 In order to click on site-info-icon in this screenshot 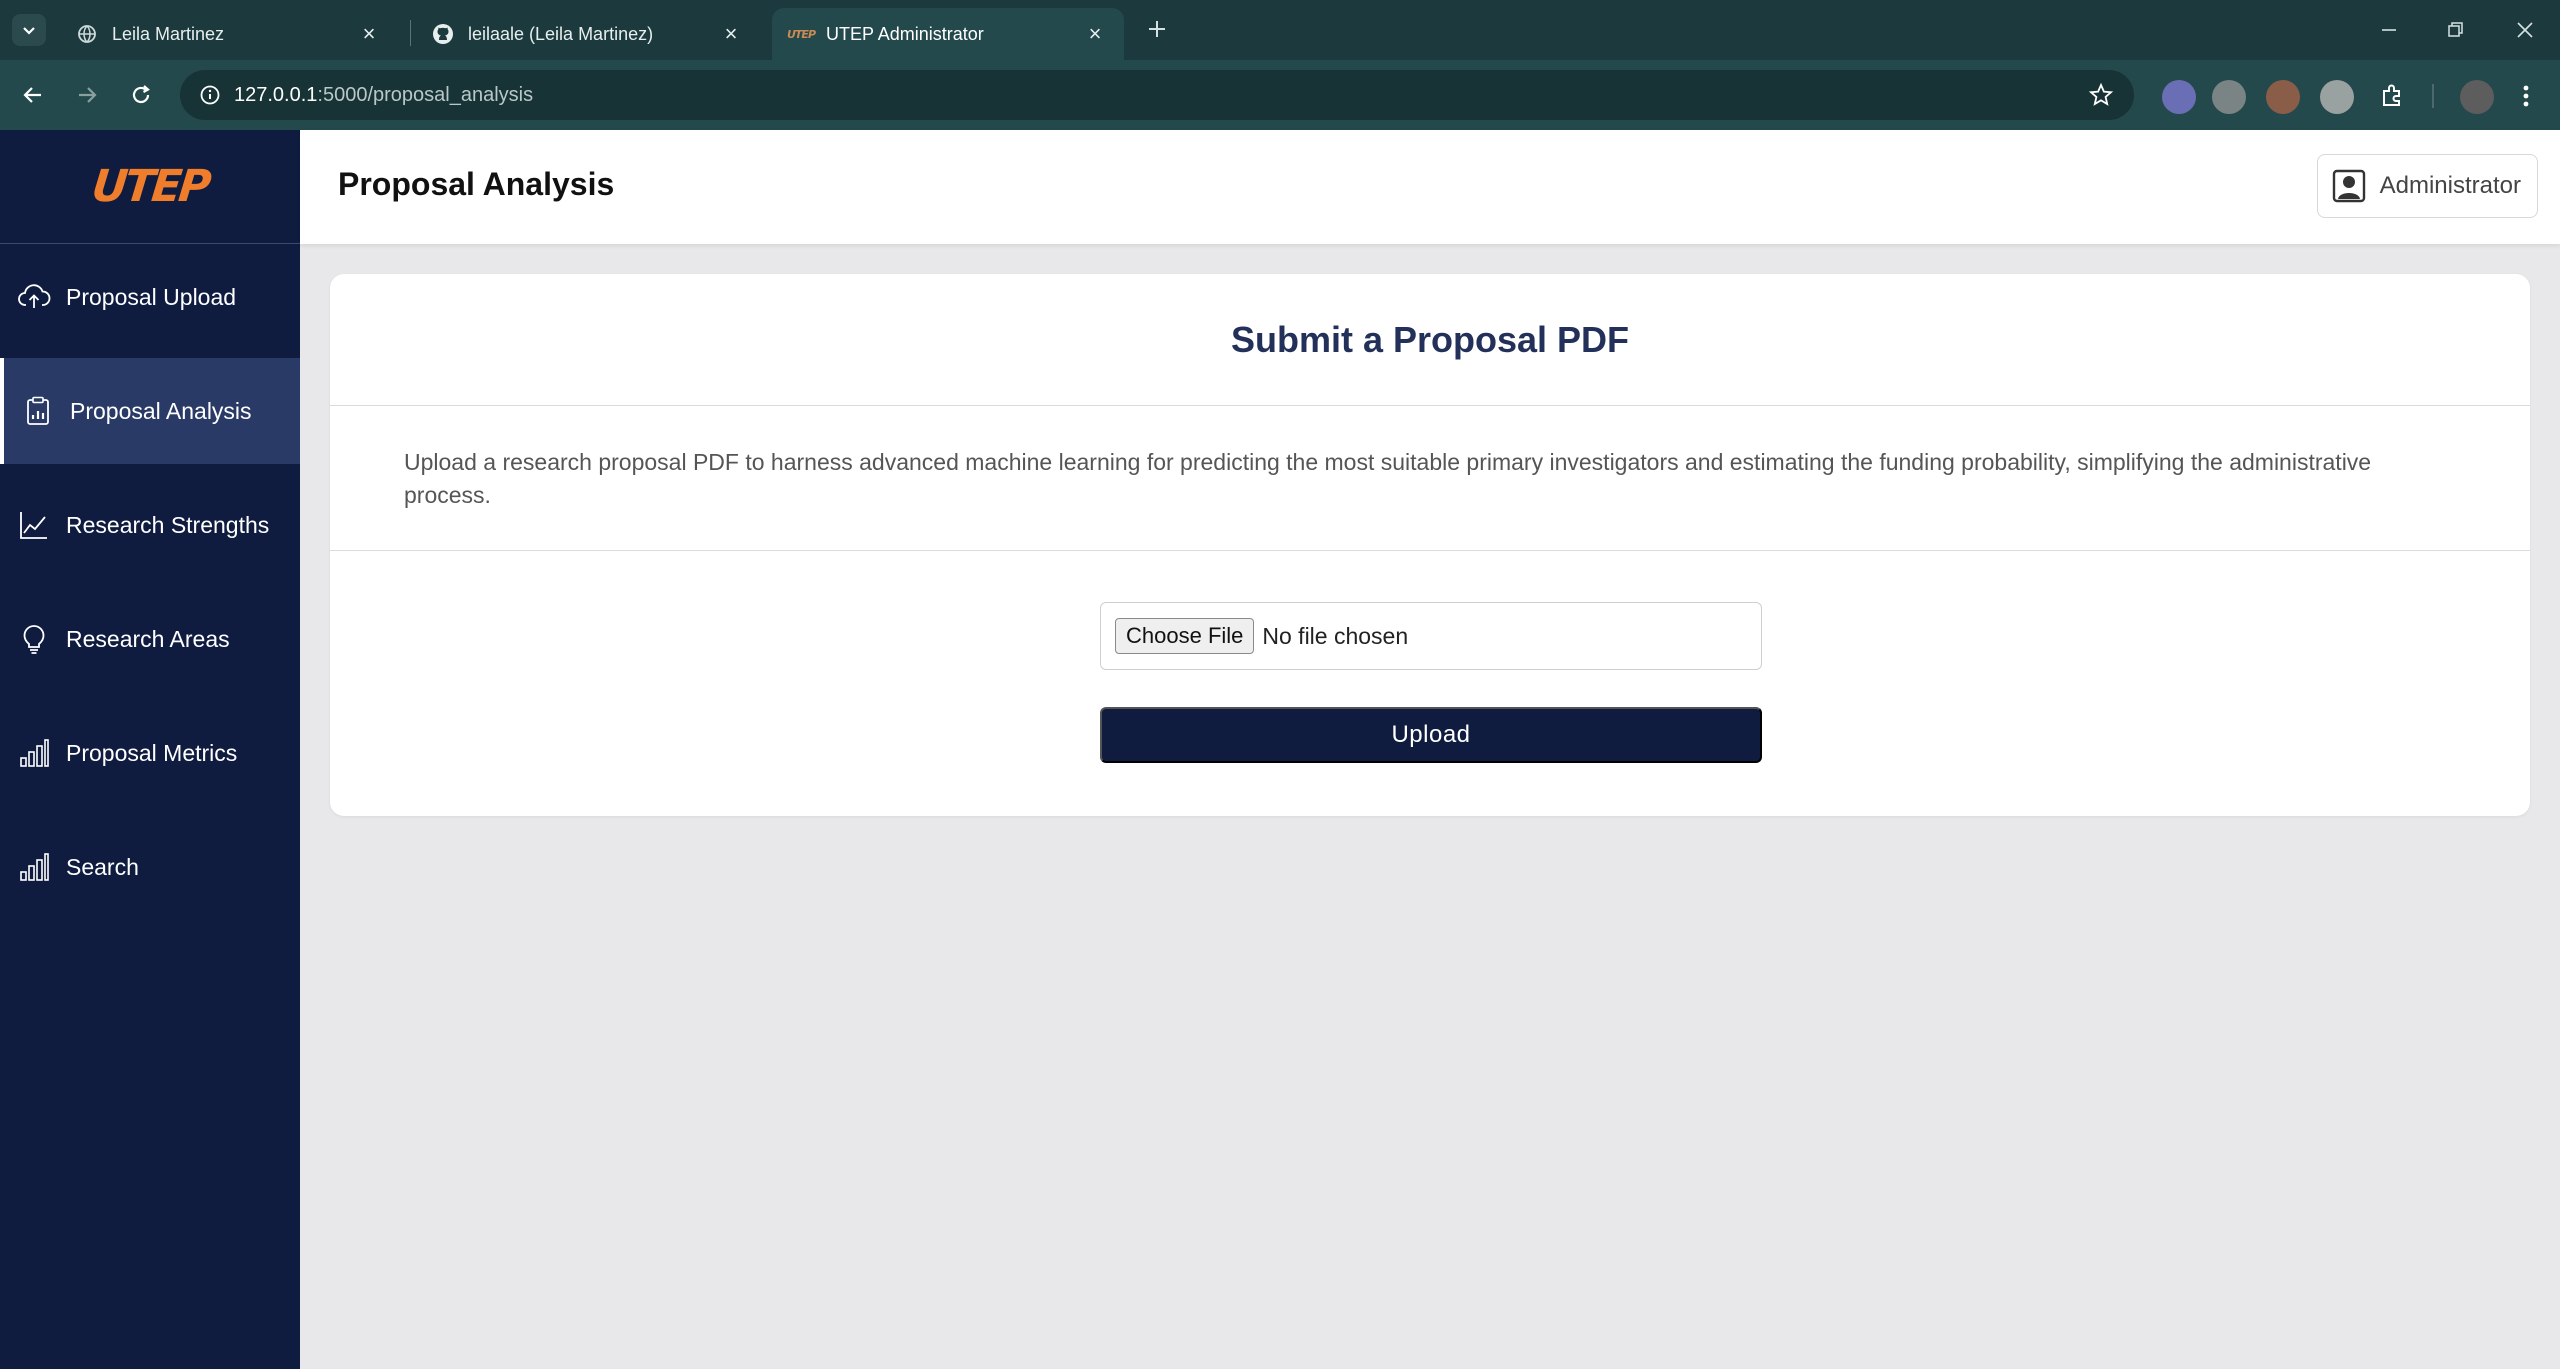, I will do `click(210, 95)`.